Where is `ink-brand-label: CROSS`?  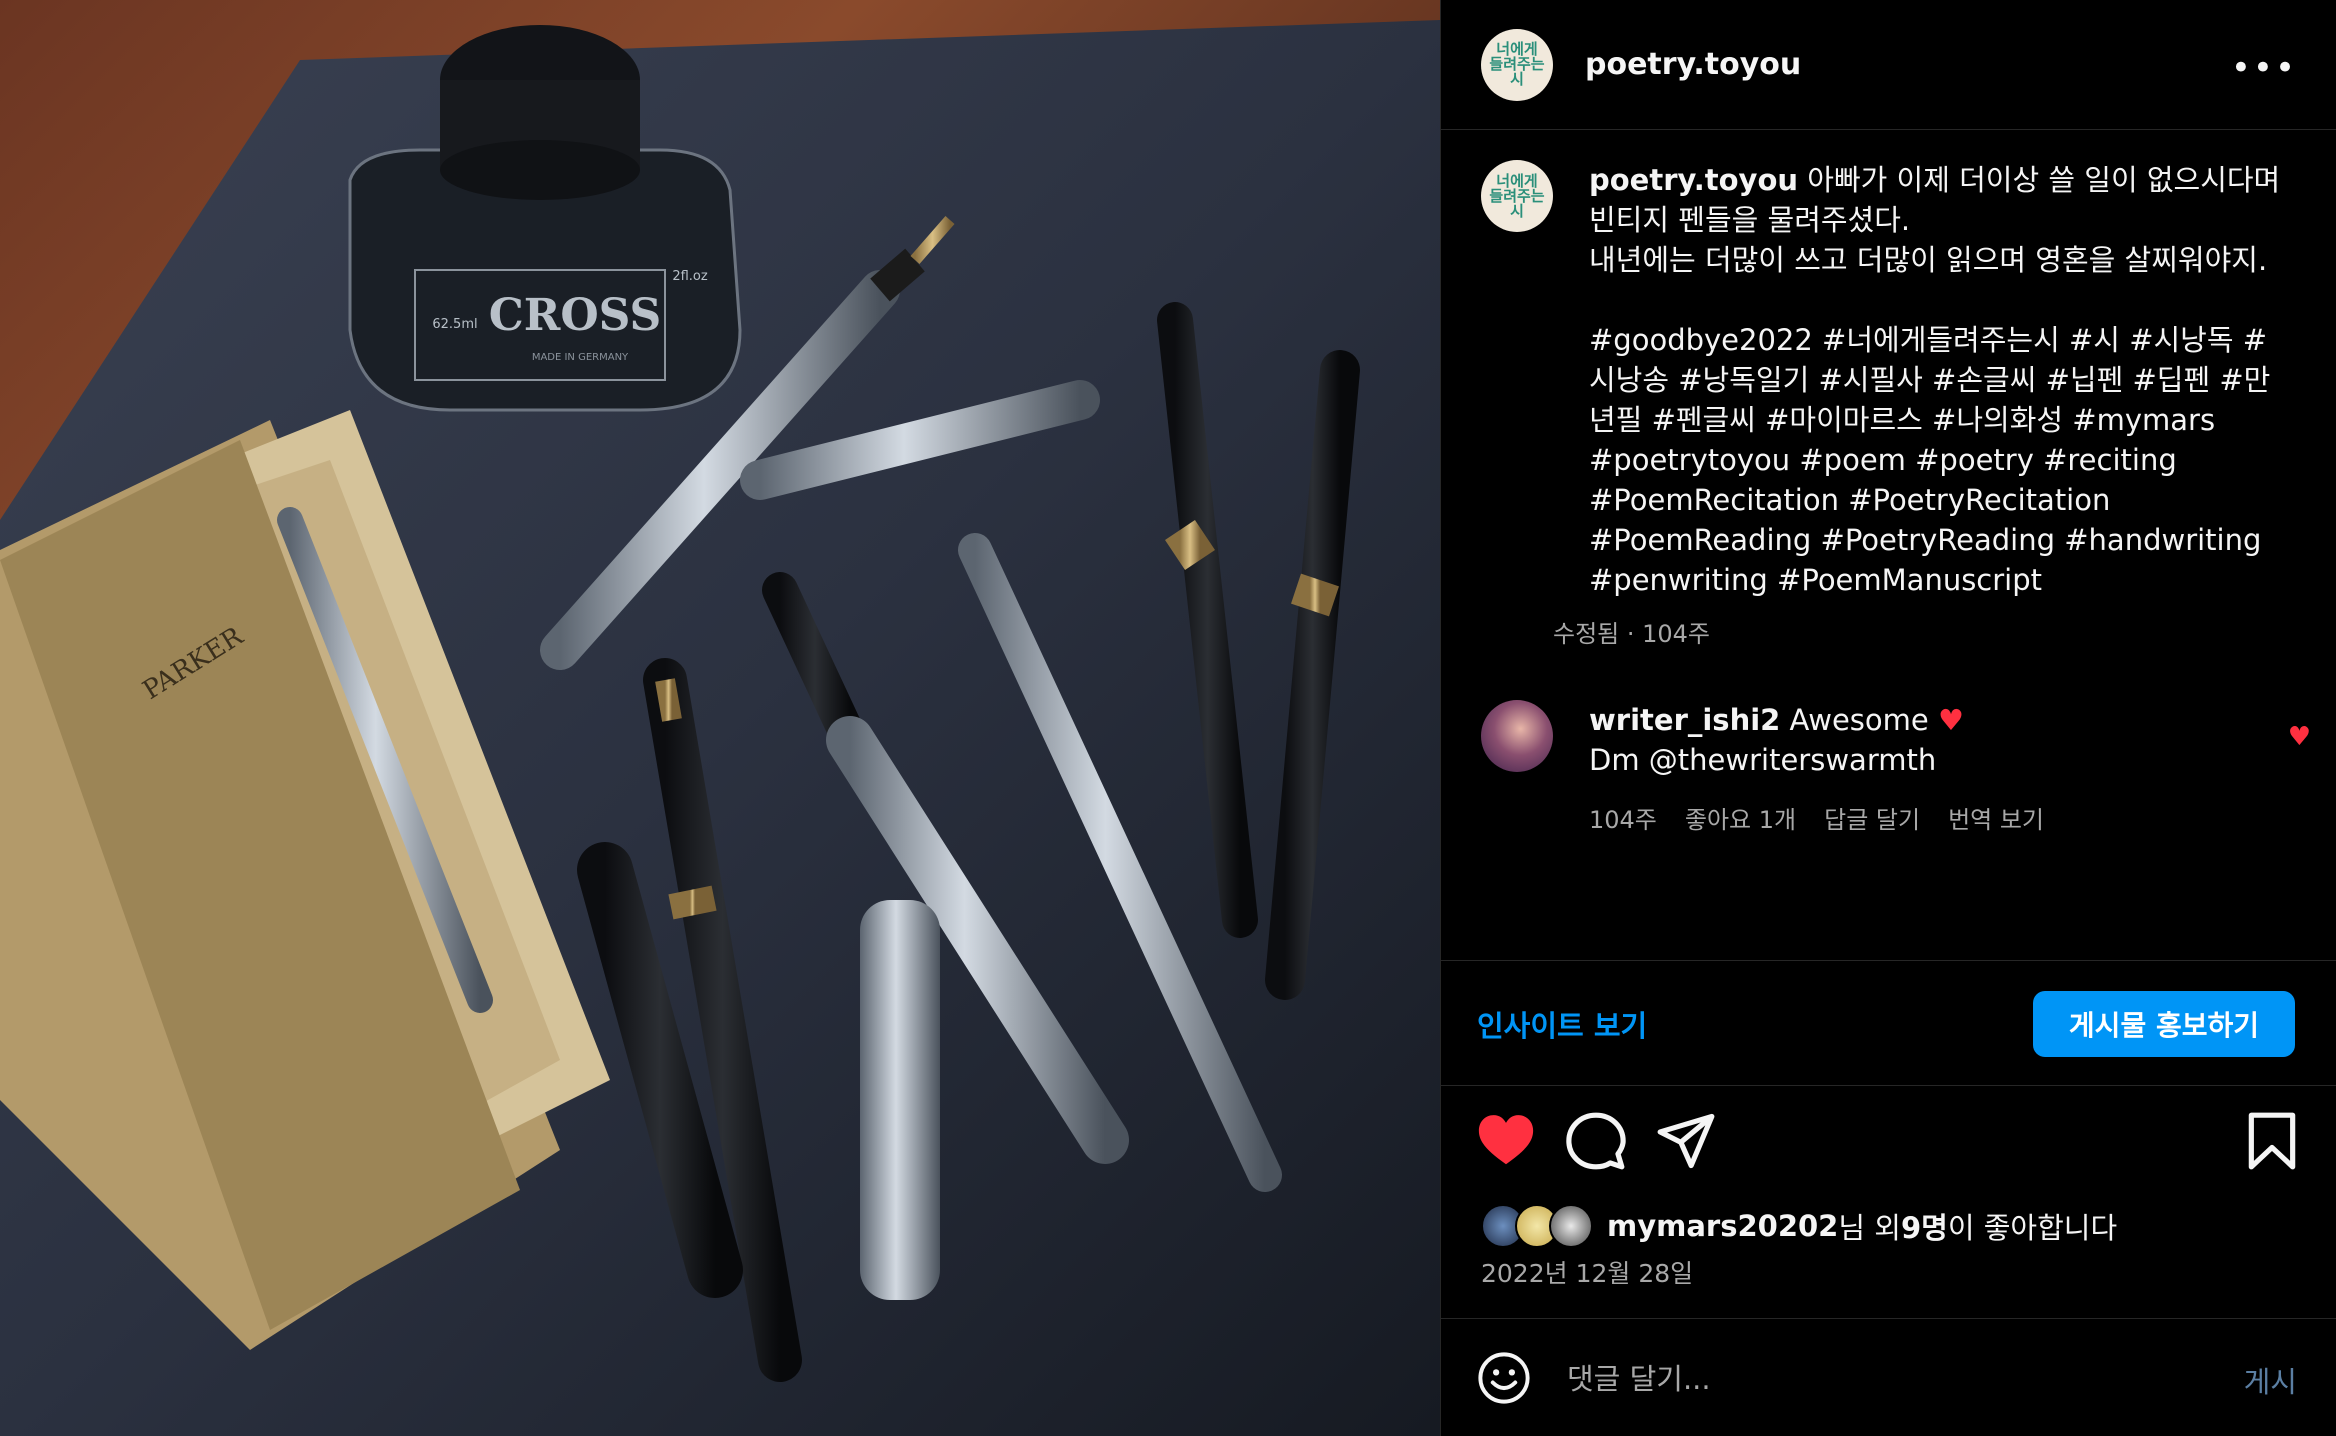 ink-brand-label: CROSS is located at coordinates (575, 315).